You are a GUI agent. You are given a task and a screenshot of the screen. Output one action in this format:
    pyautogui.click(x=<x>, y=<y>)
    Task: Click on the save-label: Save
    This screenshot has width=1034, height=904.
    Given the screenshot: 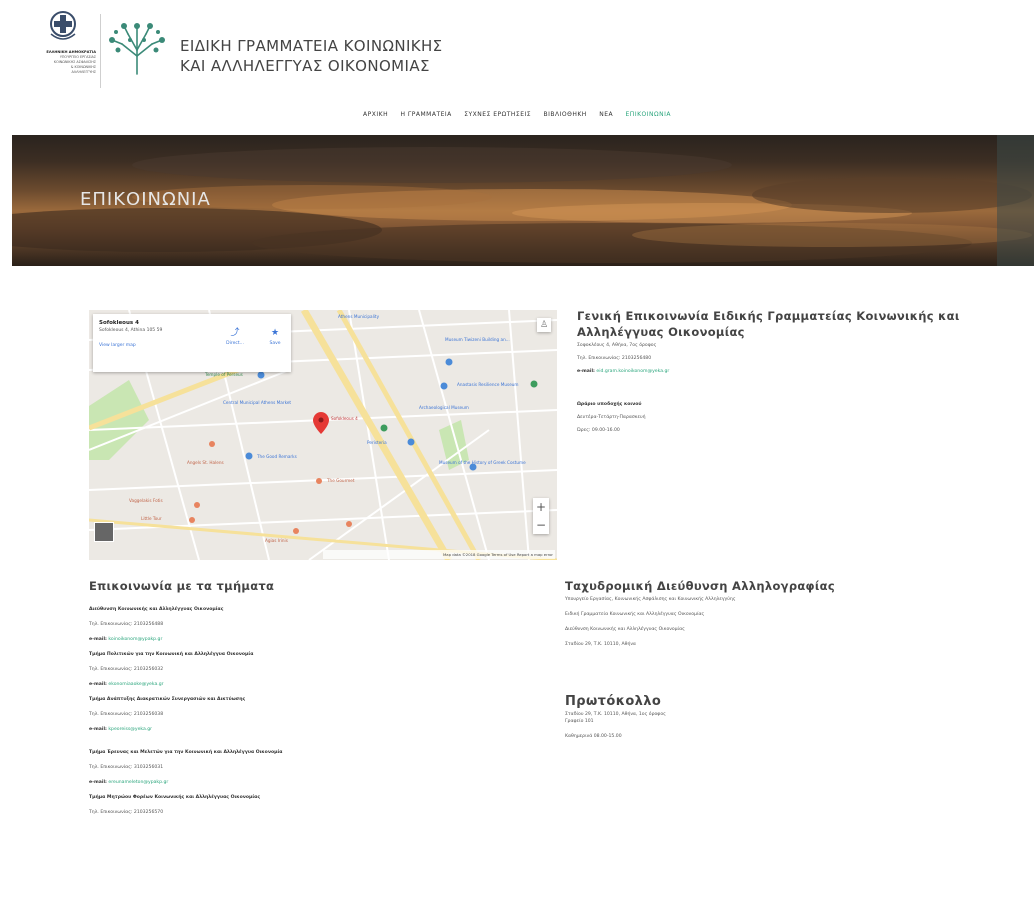 What is the action you would take?
    pyautogui.click(x=275, y=343)
    